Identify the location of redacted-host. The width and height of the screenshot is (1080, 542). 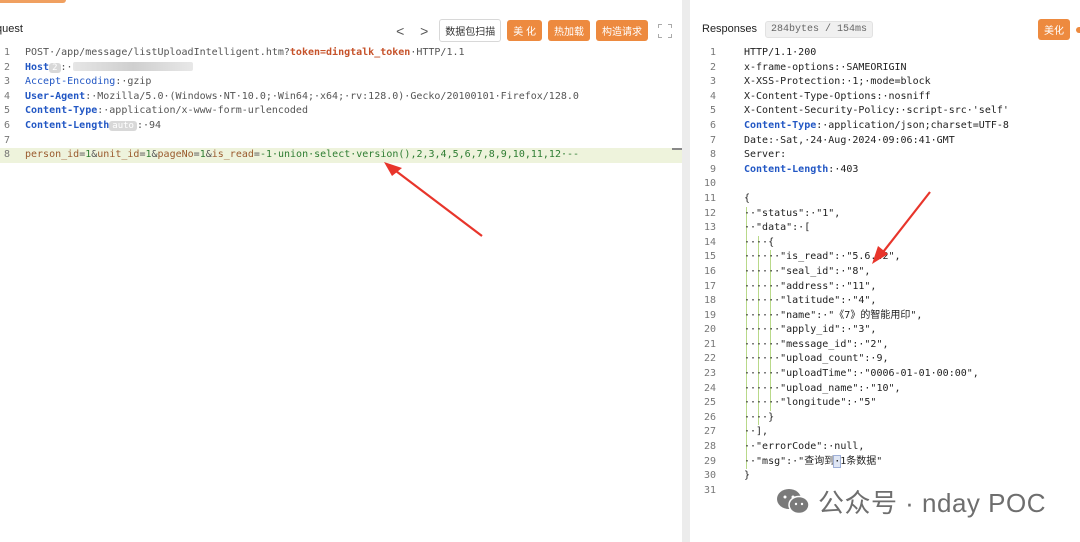
(132, 67).